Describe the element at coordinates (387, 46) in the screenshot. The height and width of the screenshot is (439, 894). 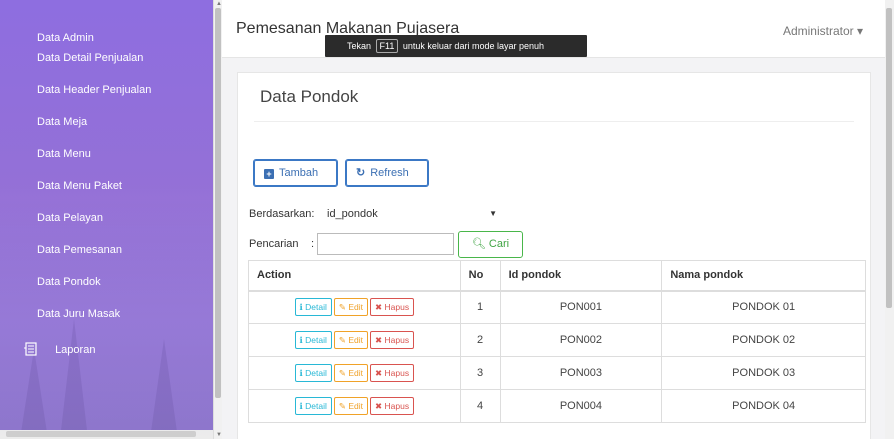
I see `notice-key: F11` at that location.